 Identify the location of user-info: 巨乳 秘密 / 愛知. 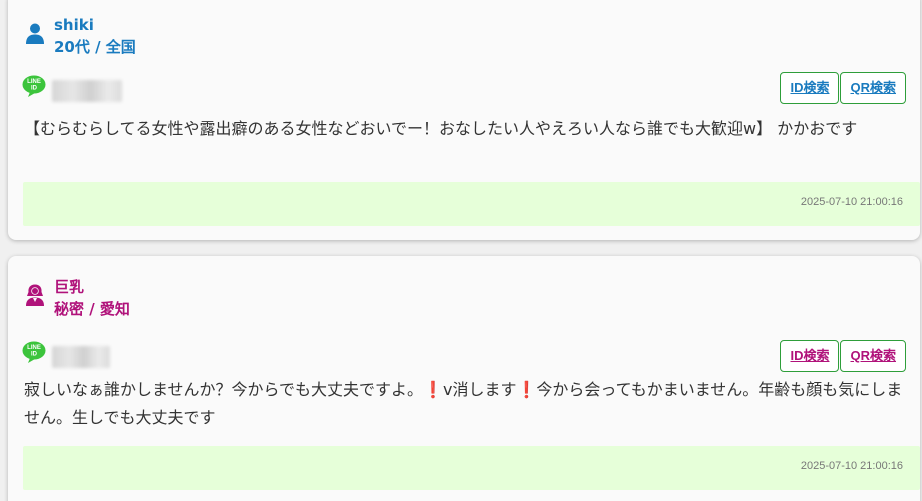
(77, 298).